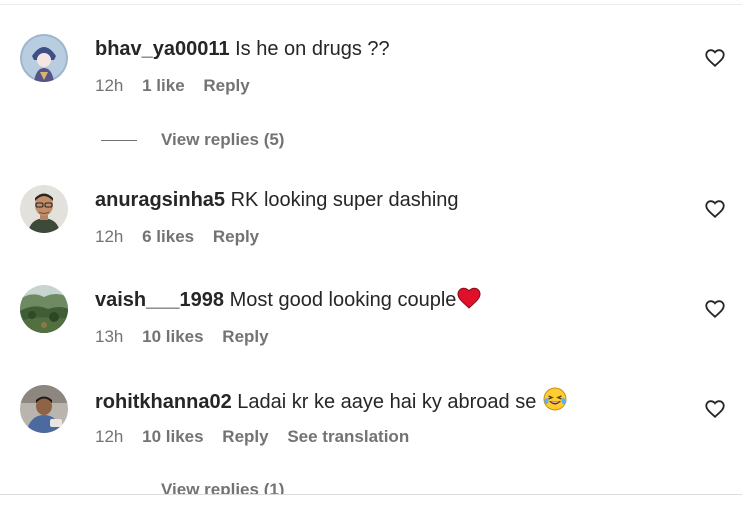  What do you see at coordinates (387, 402) in the screenshot?
I see `comment-text: Ladai kr ke aaye hai ky abroad se` at bounding box center [387, 402].